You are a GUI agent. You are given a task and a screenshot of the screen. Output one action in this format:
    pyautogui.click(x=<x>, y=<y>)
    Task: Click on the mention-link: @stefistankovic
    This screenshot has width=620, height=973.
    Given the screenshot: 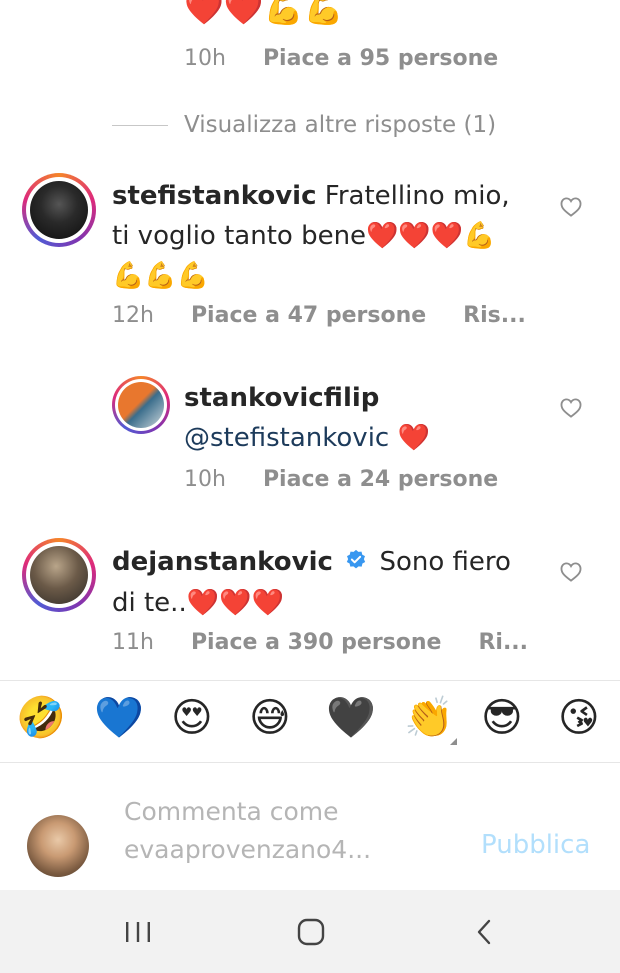 What is the action you would take?
    pyautogui.click(x=286, y=438)
    